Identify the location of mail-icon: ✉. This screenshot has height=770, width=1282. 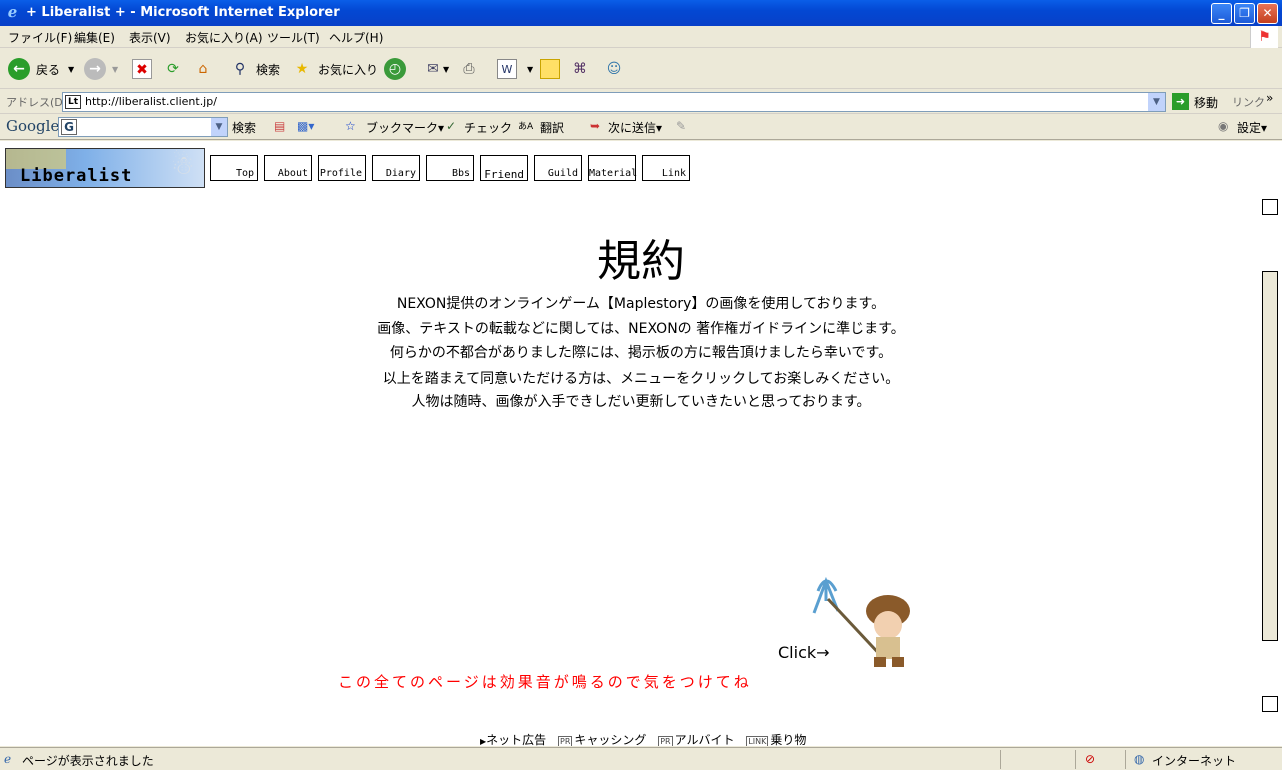
(433, 69).